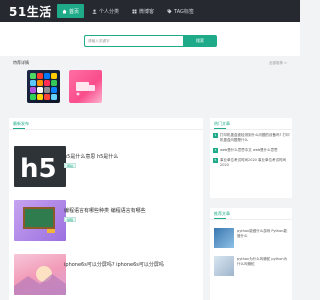  What do you see at coordinates (278, 63) in the screenshot?
I see `featured-more-link: 全部推荐 >` at bounding box center [278, 63].